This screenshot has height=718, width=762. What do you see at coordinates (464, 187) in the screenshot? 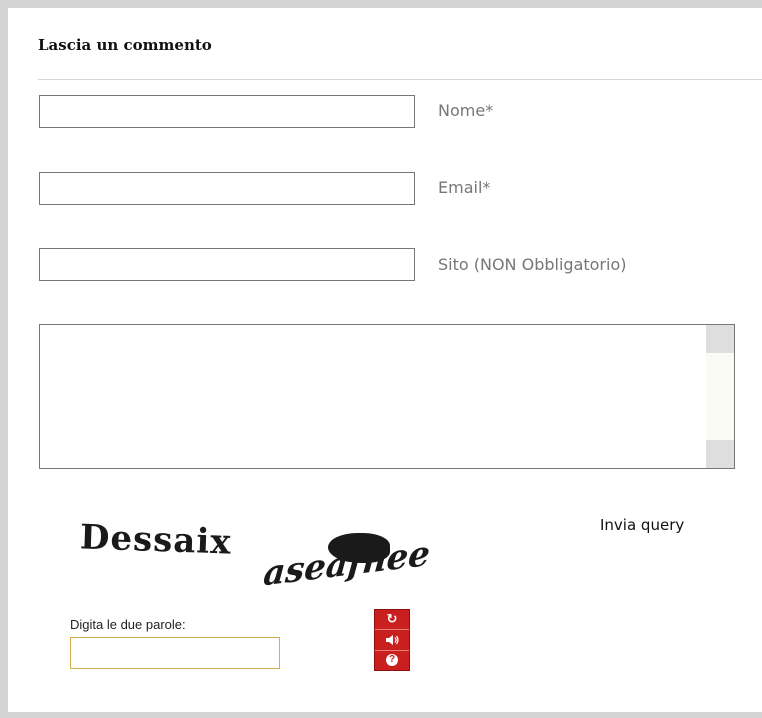
I see `email-label: Email*` at bounding box center [464, 187].